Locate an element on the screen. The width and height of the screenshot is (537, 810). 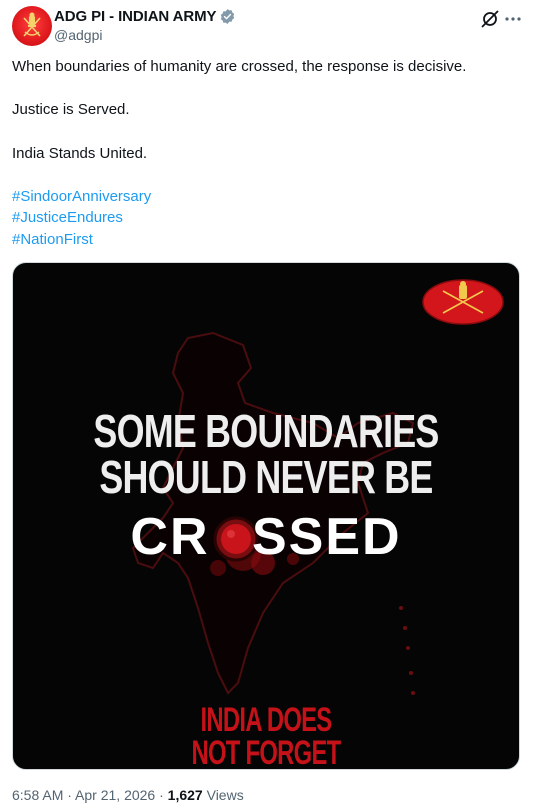
display-name: ADG PI - INDIAN ARMY is located at coordinates (135, 16).